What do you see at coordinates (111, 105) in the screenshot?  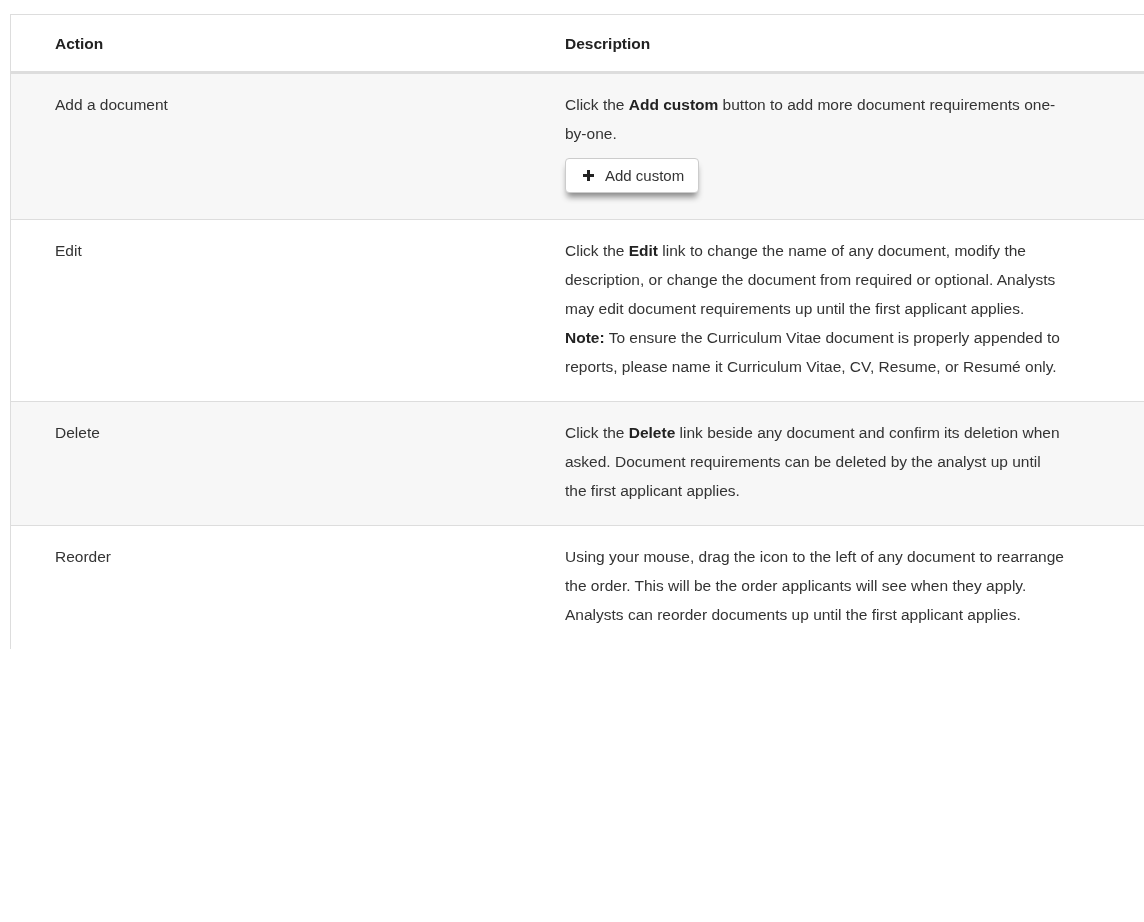 I see `table-cell-text: Add a document` at bounding box center [111, 105].